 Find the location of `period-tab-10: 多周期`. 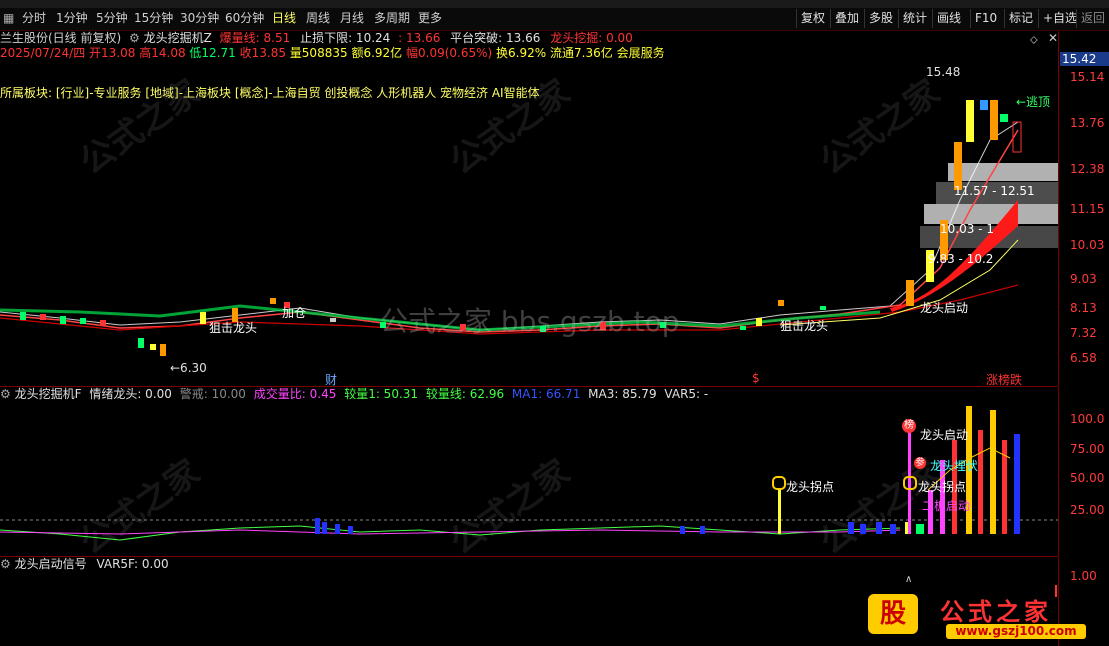

period-tab-10: 多周期 is located at coordinates (392, 18).